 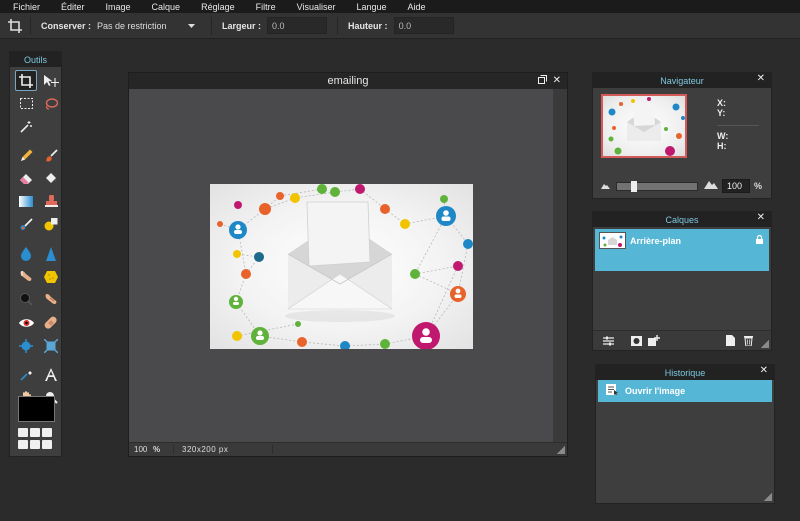 I want to click on navigator-thumbnail, so click(x=644, y=126).